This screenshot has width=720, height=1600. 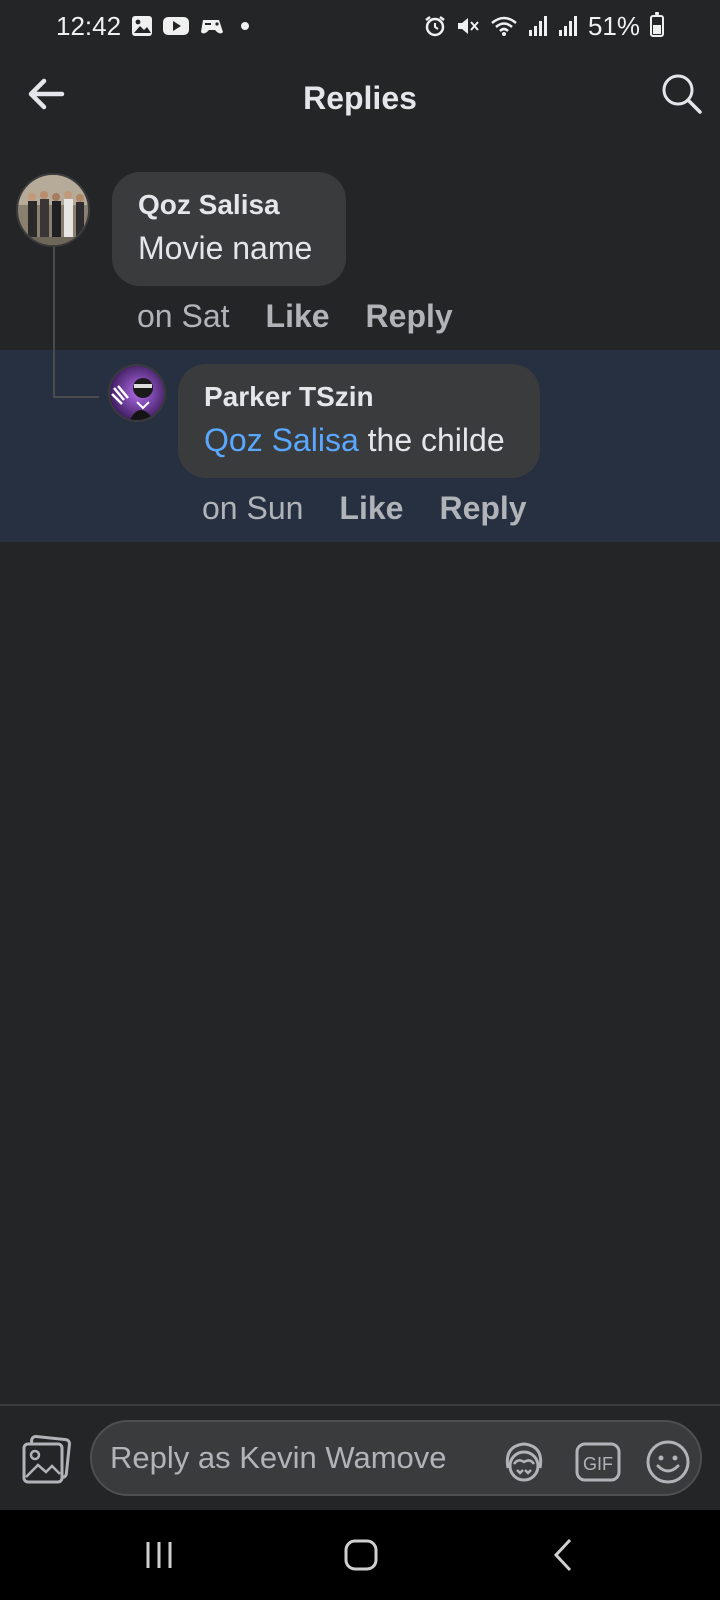 I want to click on reply-text-body: the childe, so click(x=431, y=440).